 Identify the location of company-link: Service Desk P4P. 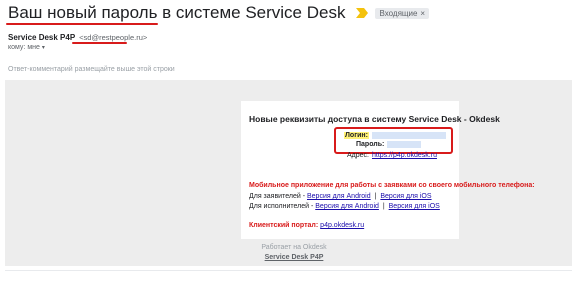
(294, 257).